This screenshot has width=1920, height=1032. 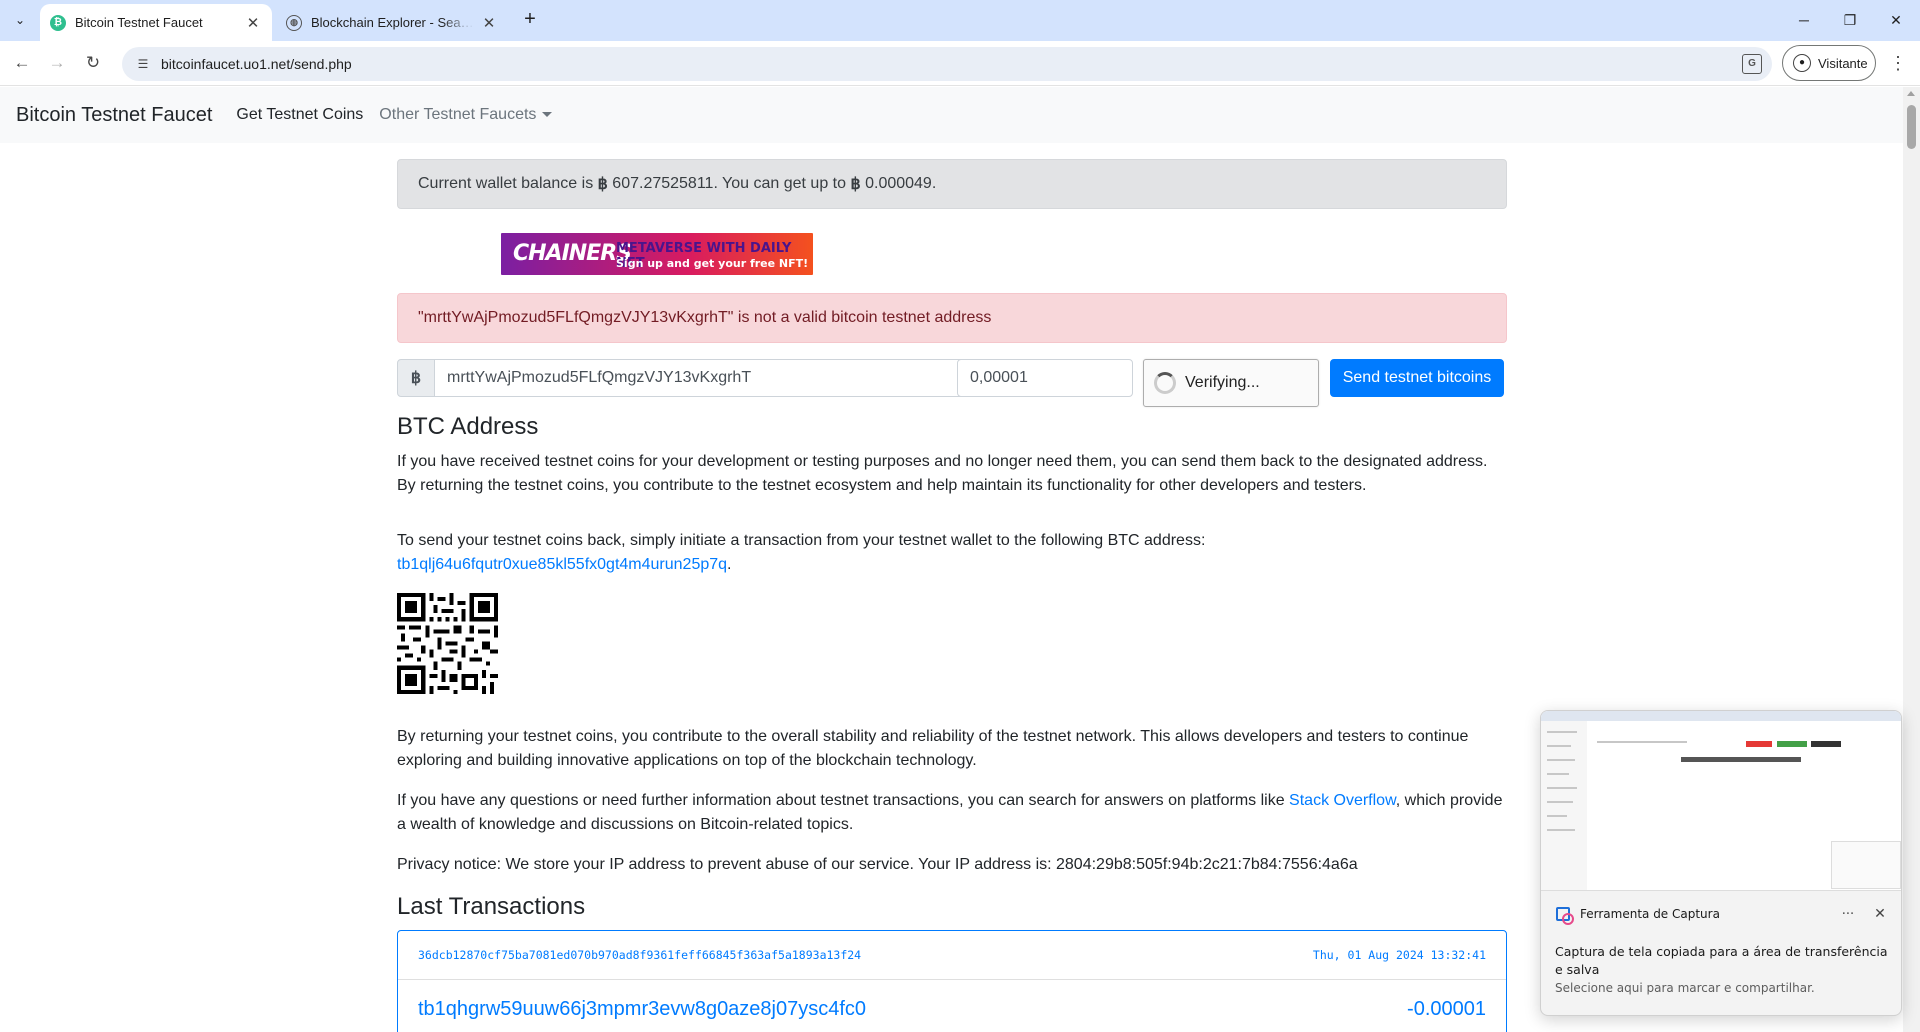 What do you see at coordinates (1417, 378) in the screenshot?
I see `send-testnet-bitcoins-button: Send testnet bitcoins` at bounding box center [1417, 378].